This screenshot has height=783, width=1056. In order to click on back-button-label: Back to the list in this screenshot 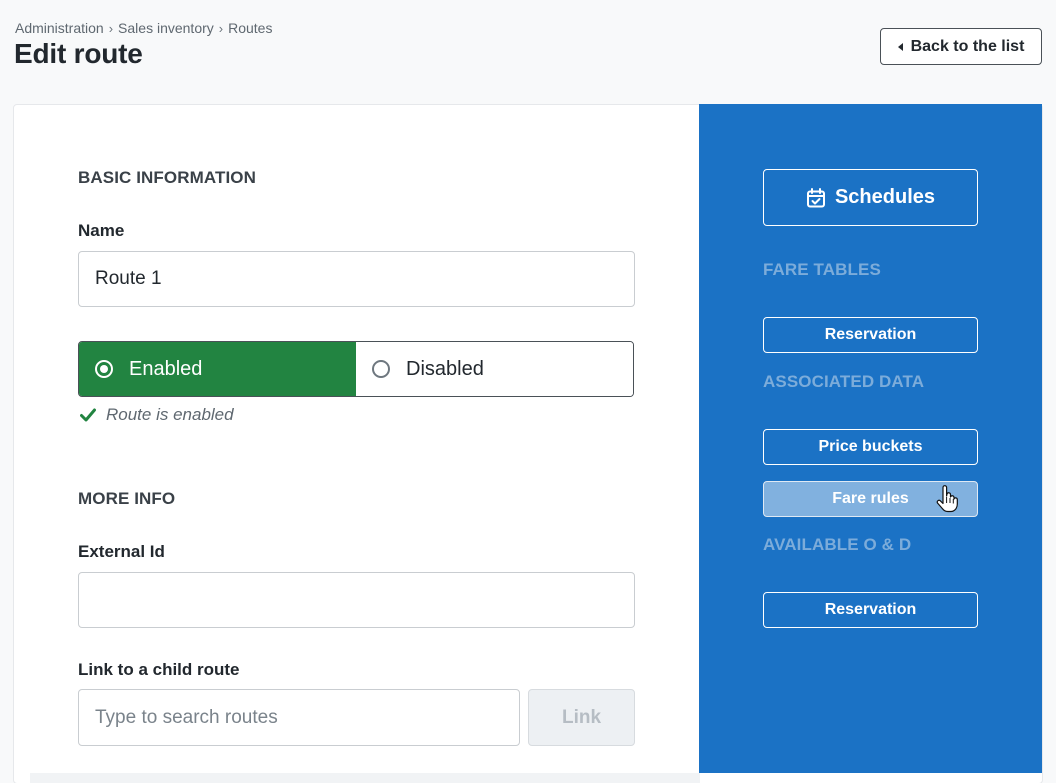, I will do `click(967, 46)`.